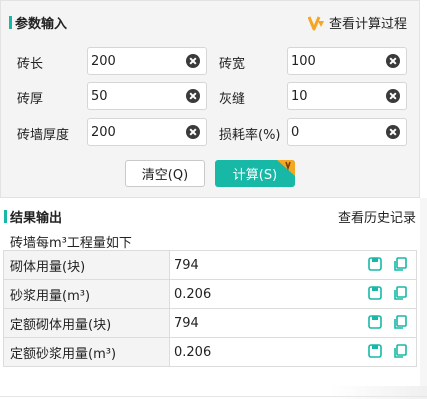 Image resolution: width=427 pixels, height=399 pixels. Describe the element at coordinates (315, 22) in the screenshot. I see `vip-icon` at that location.